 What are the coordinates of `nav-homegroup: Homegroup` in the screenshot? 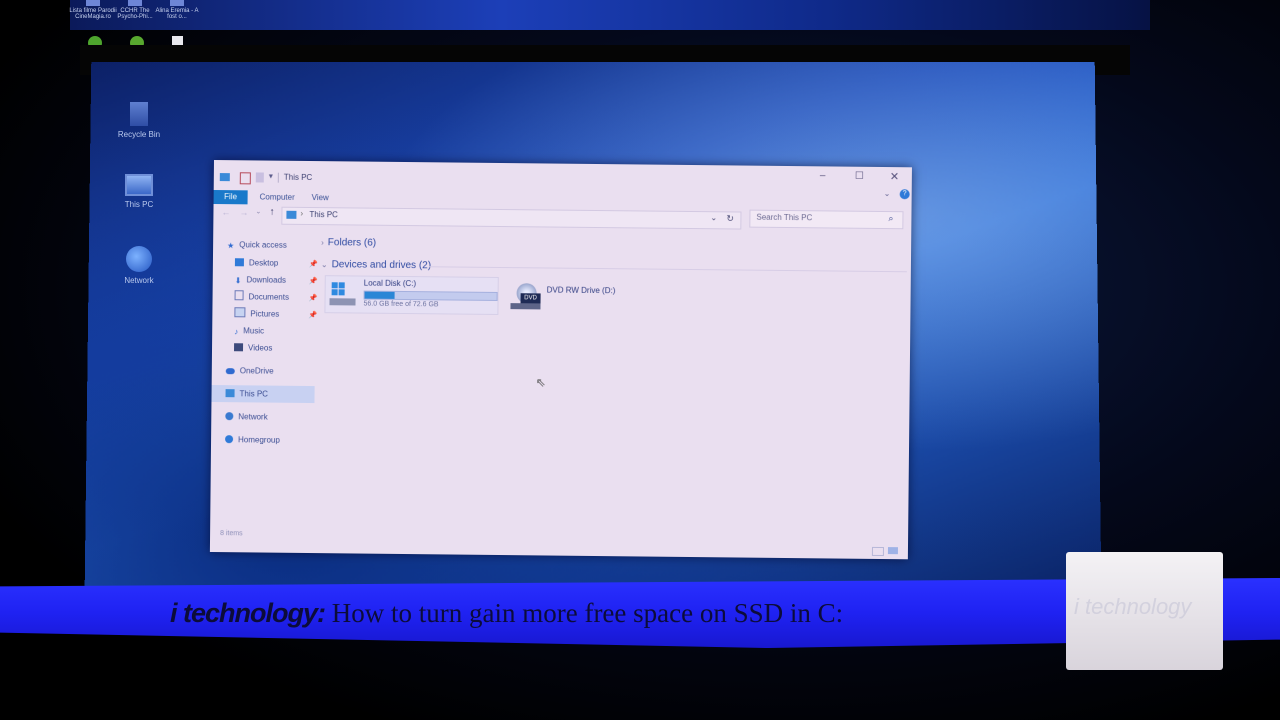 It's located at (252, 440).